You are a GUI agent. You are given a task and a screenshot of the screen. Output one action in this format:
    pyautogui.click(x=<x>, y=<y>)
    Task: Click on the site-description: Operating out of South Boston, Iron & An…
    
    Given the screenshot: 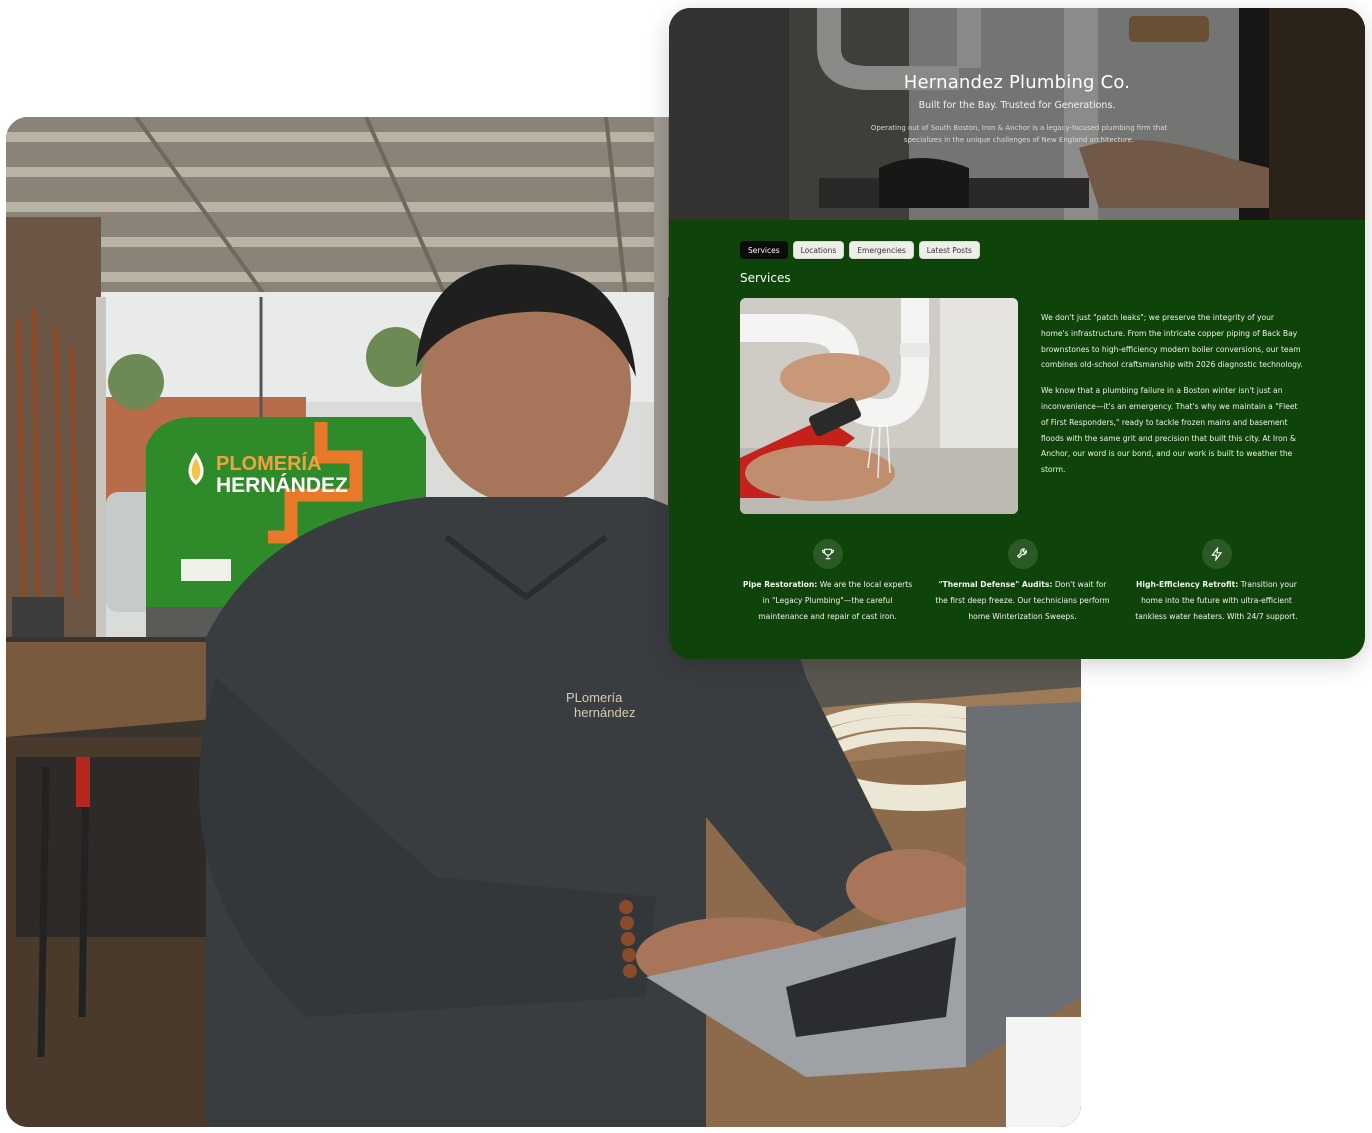 What is the action you would take?
    pyautogui.click(x=1019, y=134)
    